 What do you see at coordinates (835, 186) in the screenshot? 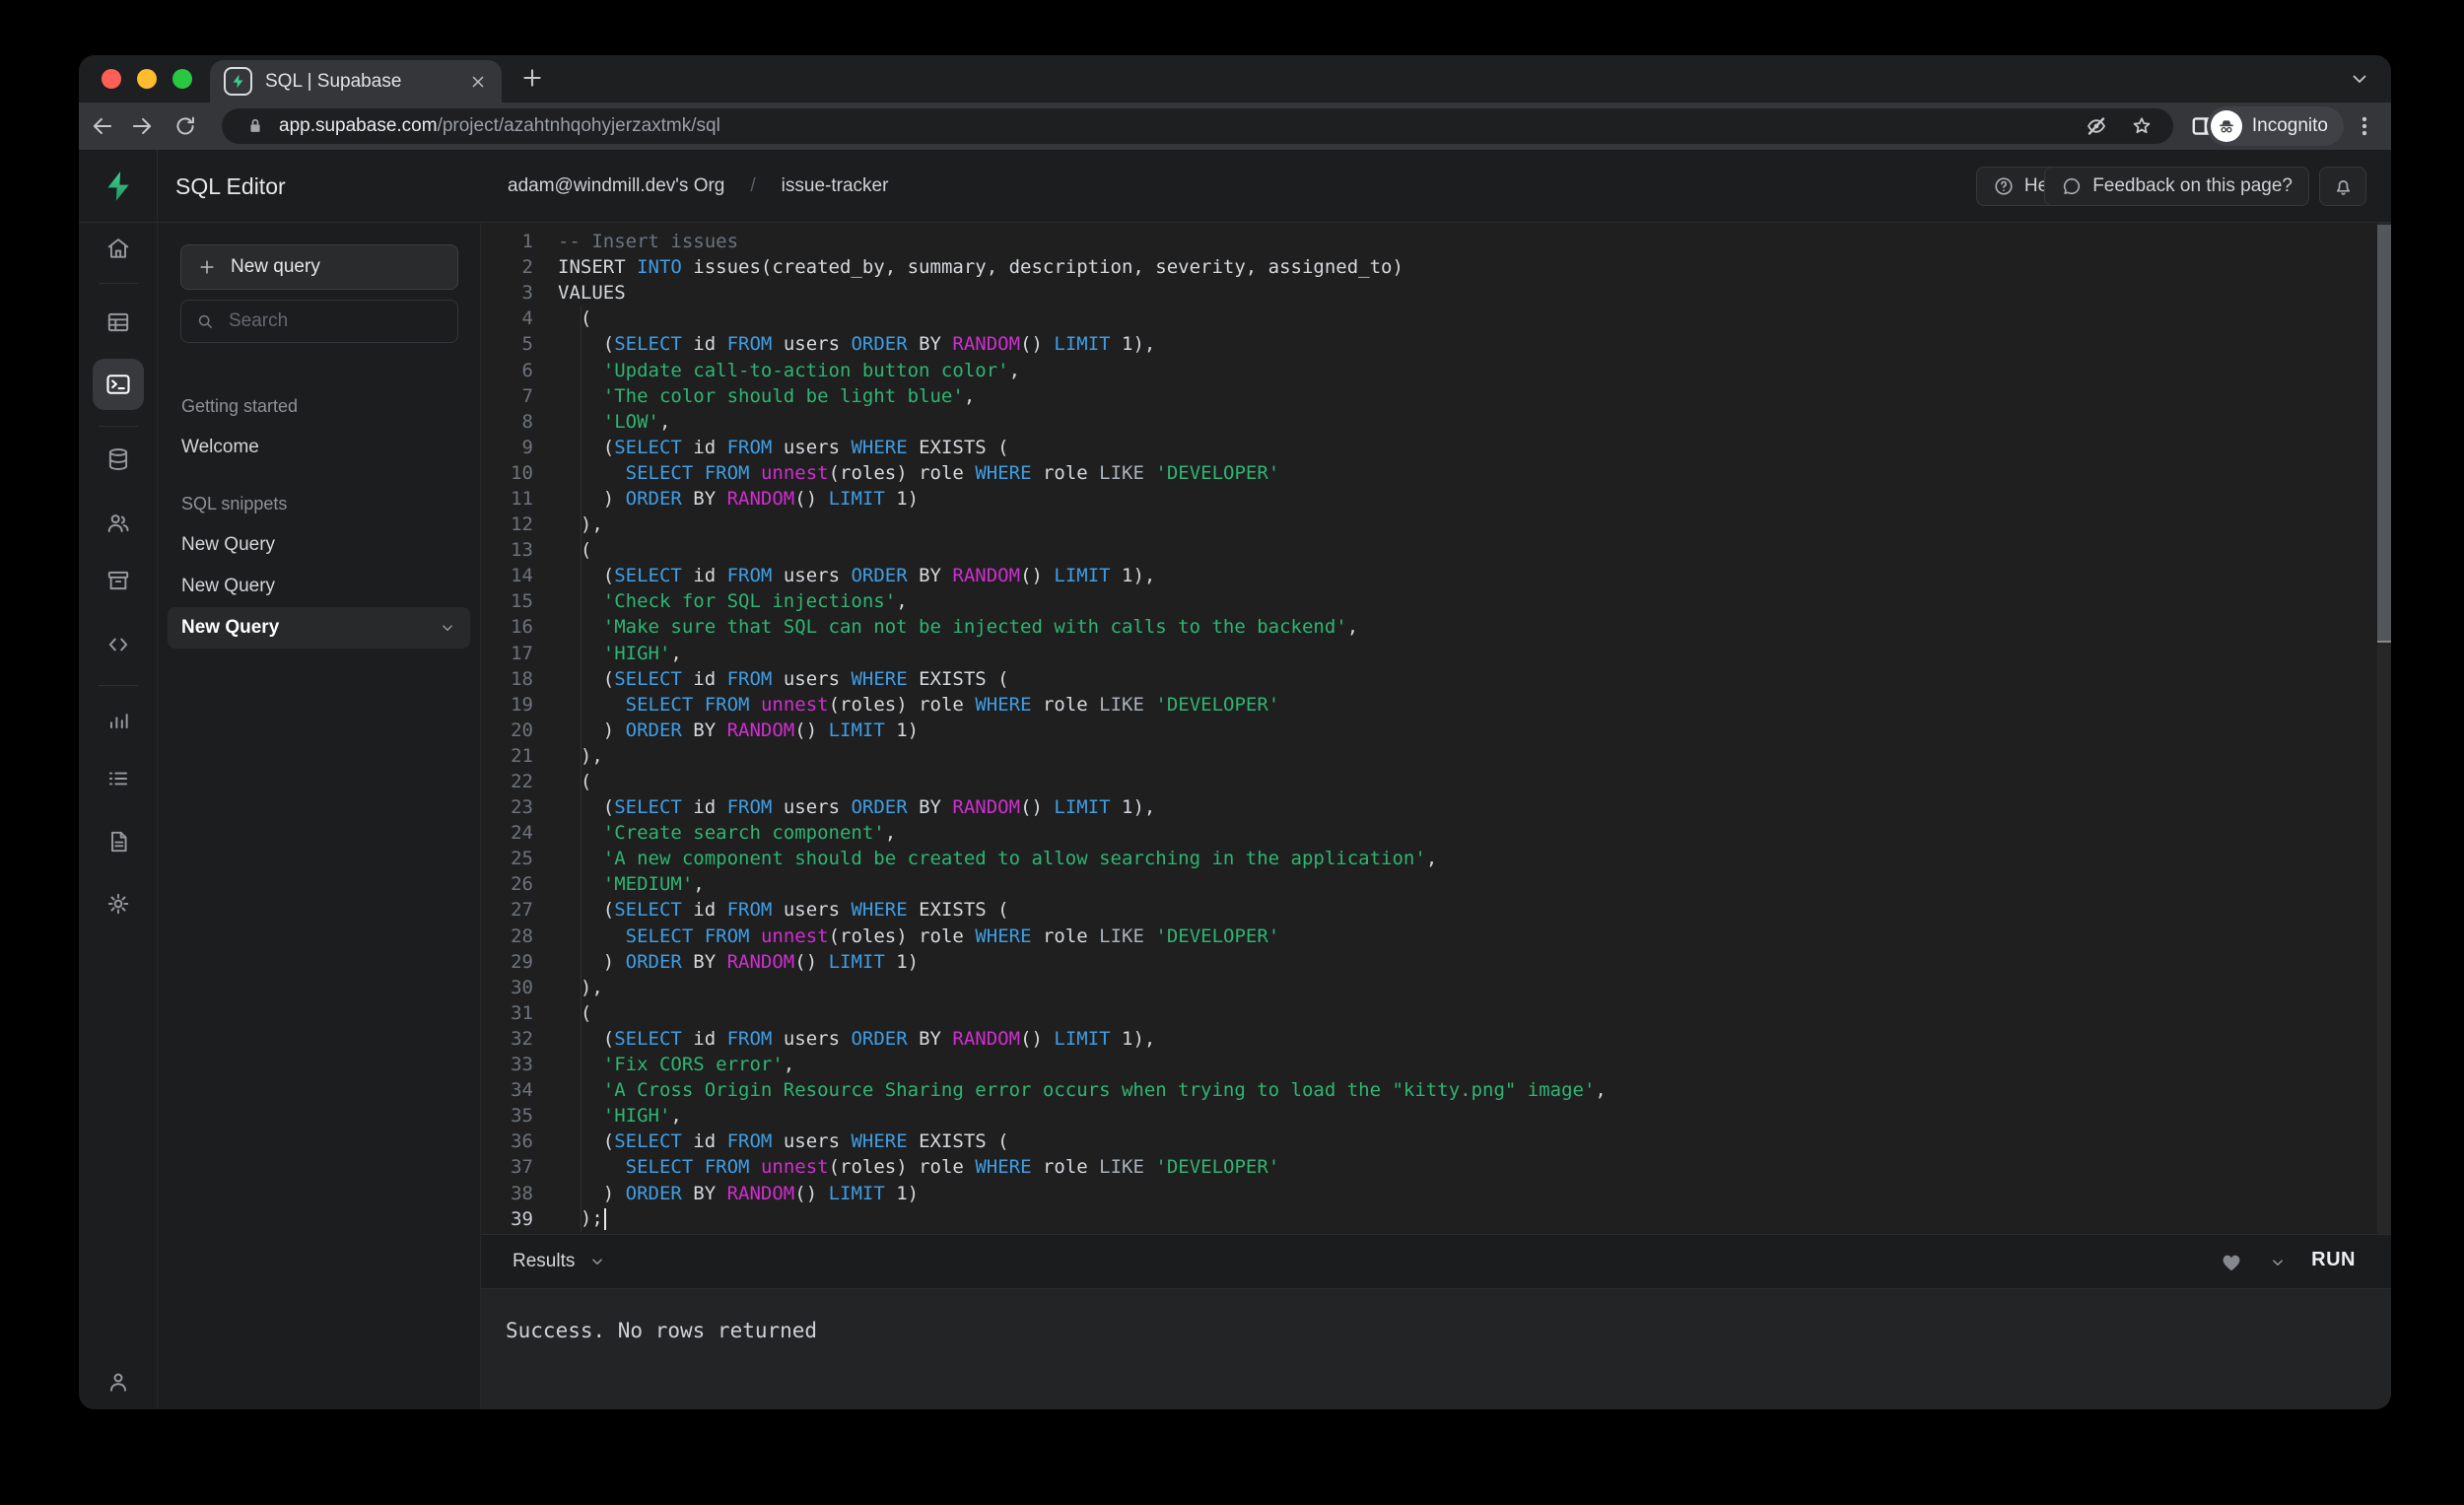
I see `breadcrumb-project: issue-tracker` at bounding box center [835, 186].